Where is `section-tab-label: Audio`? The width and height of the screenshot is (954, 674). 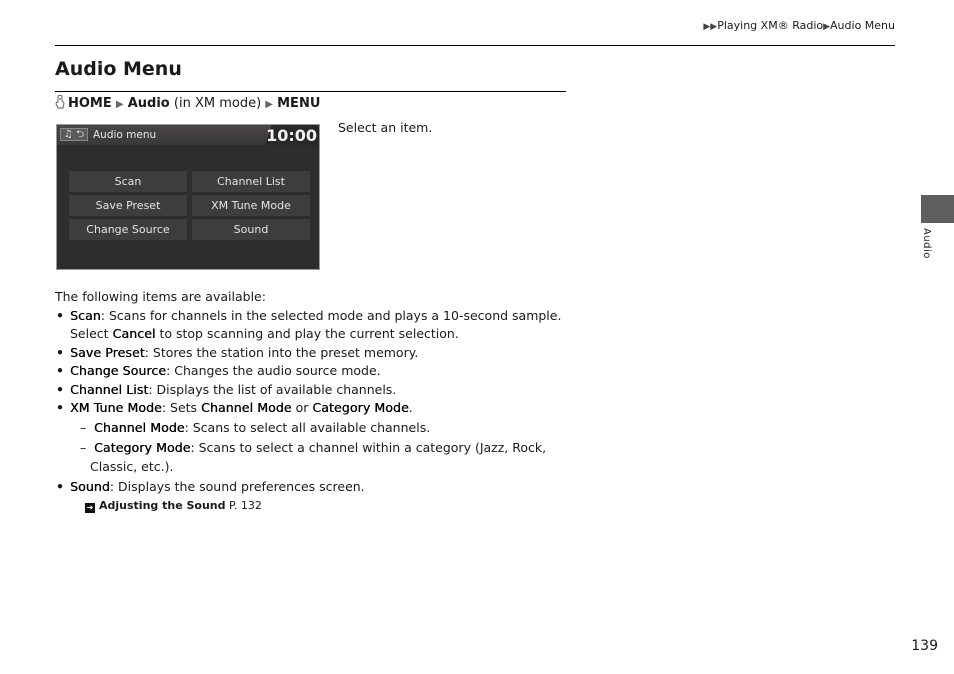
section-tab-label: Audio is located at coordinates (926, 243).